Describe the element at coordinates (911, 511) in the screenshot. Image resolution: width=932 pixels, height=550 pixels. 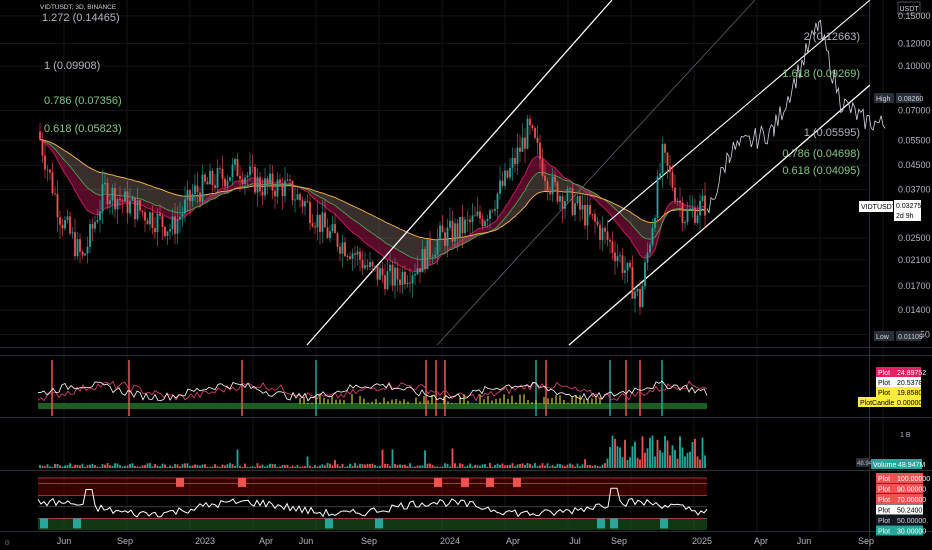
I see `rsi-tag-value: 50.24001` at that location.